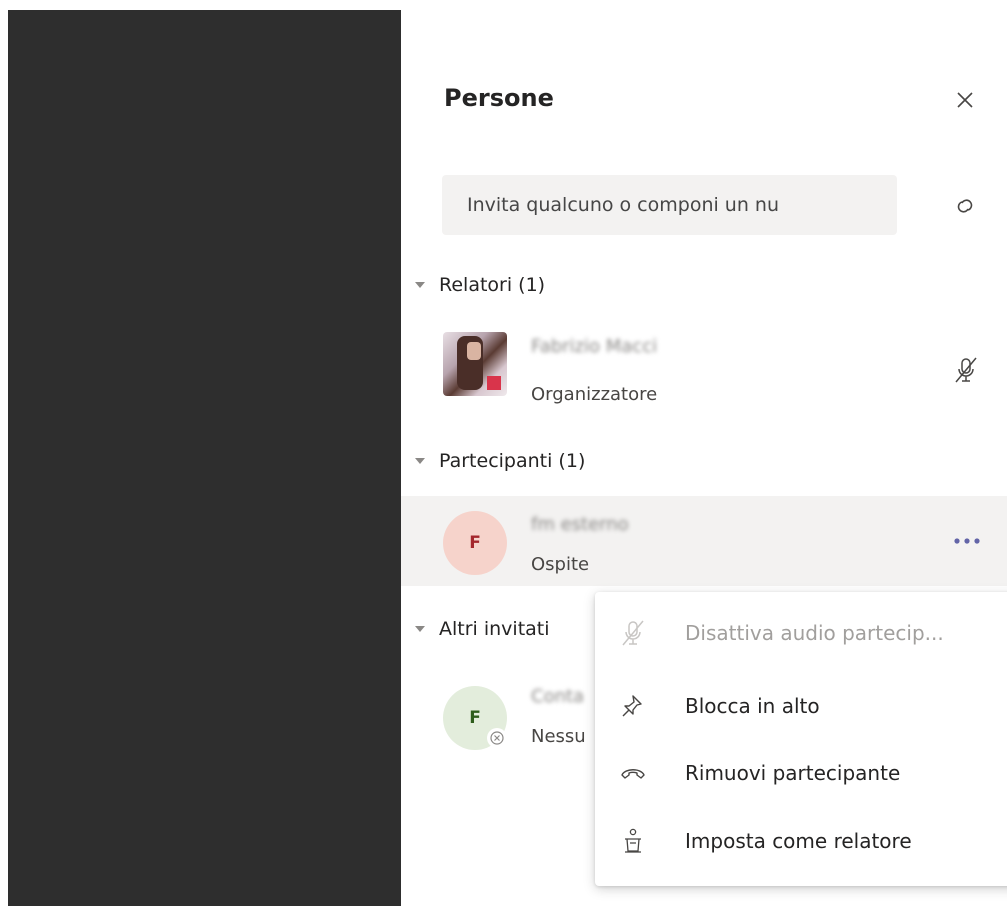 Image resolution: width=1007 pixels, height=906 pixels. I want to click on avatar: F, so click(475, 543).